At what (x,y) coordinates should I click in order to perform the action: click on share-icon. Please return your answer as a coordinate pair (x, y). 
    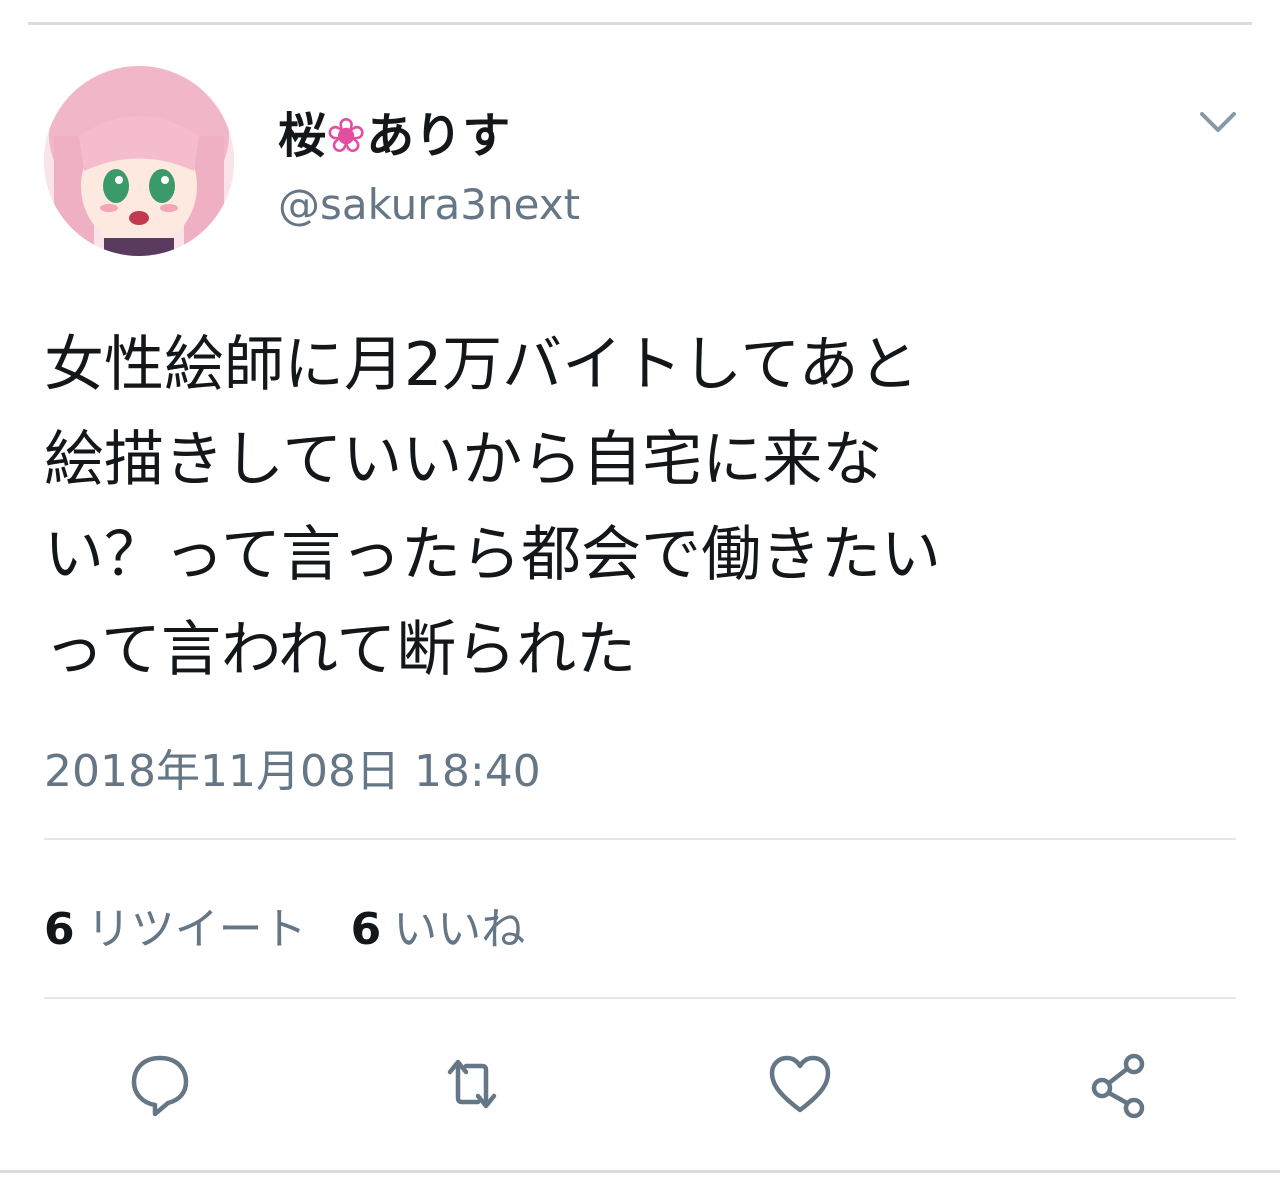
    Looking at the image, I should click on (1118, 1085).